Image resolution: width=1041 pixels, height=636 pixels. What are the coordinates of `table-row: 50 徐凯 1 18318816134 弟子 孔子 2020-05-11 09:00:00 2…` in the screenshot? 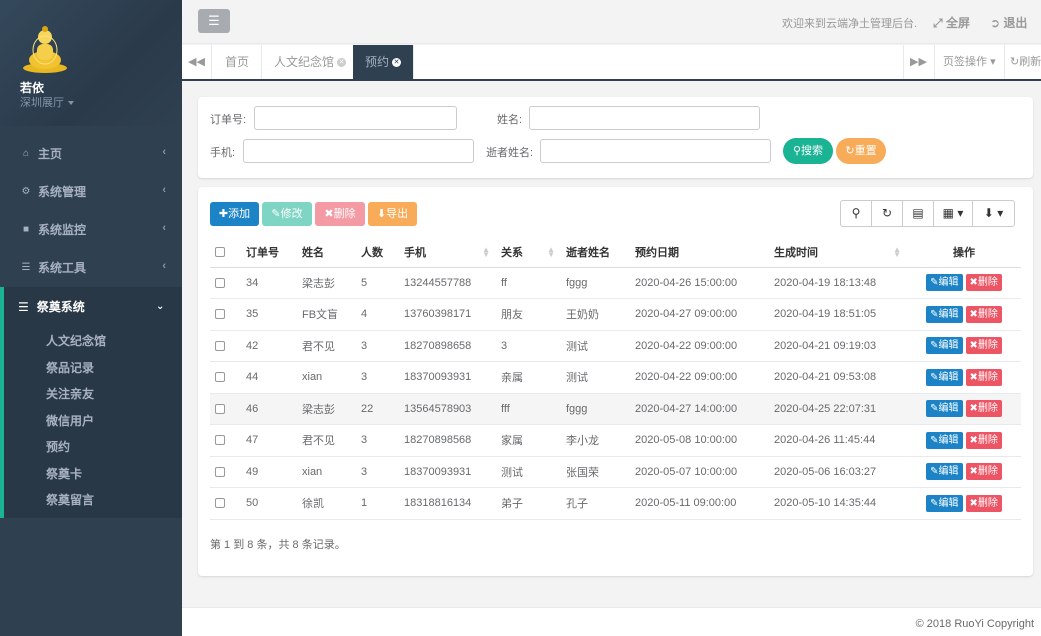 It's located at (615, 503).